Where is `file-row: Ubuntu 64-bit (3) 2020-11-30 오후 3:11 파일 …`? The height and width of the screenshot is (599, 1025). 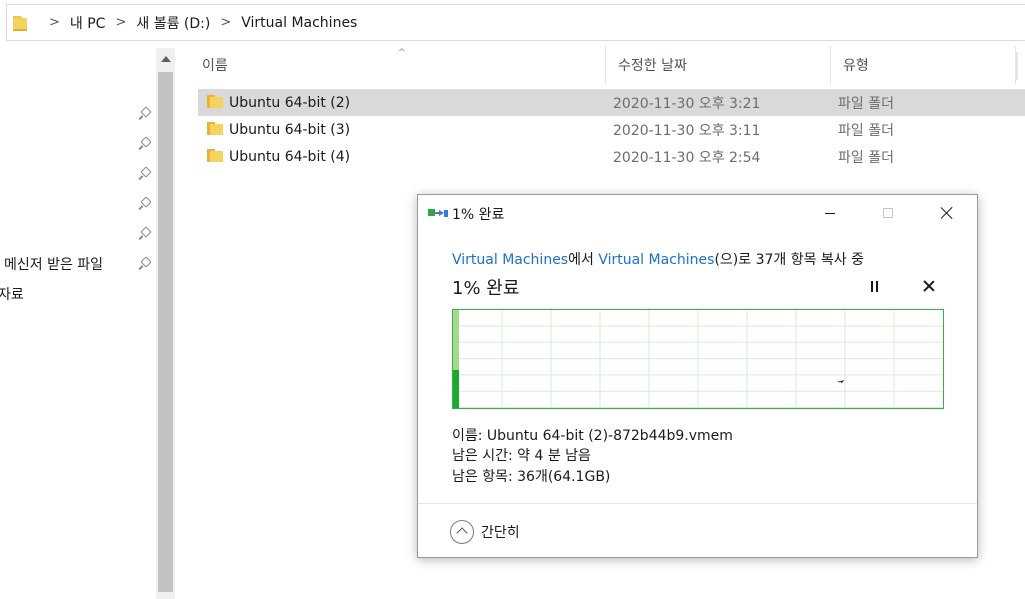
file-row: Ubuntu 64-bit (3) 2020-11-30 오후 3:11 파일 … is located at coordinates (611, 129).